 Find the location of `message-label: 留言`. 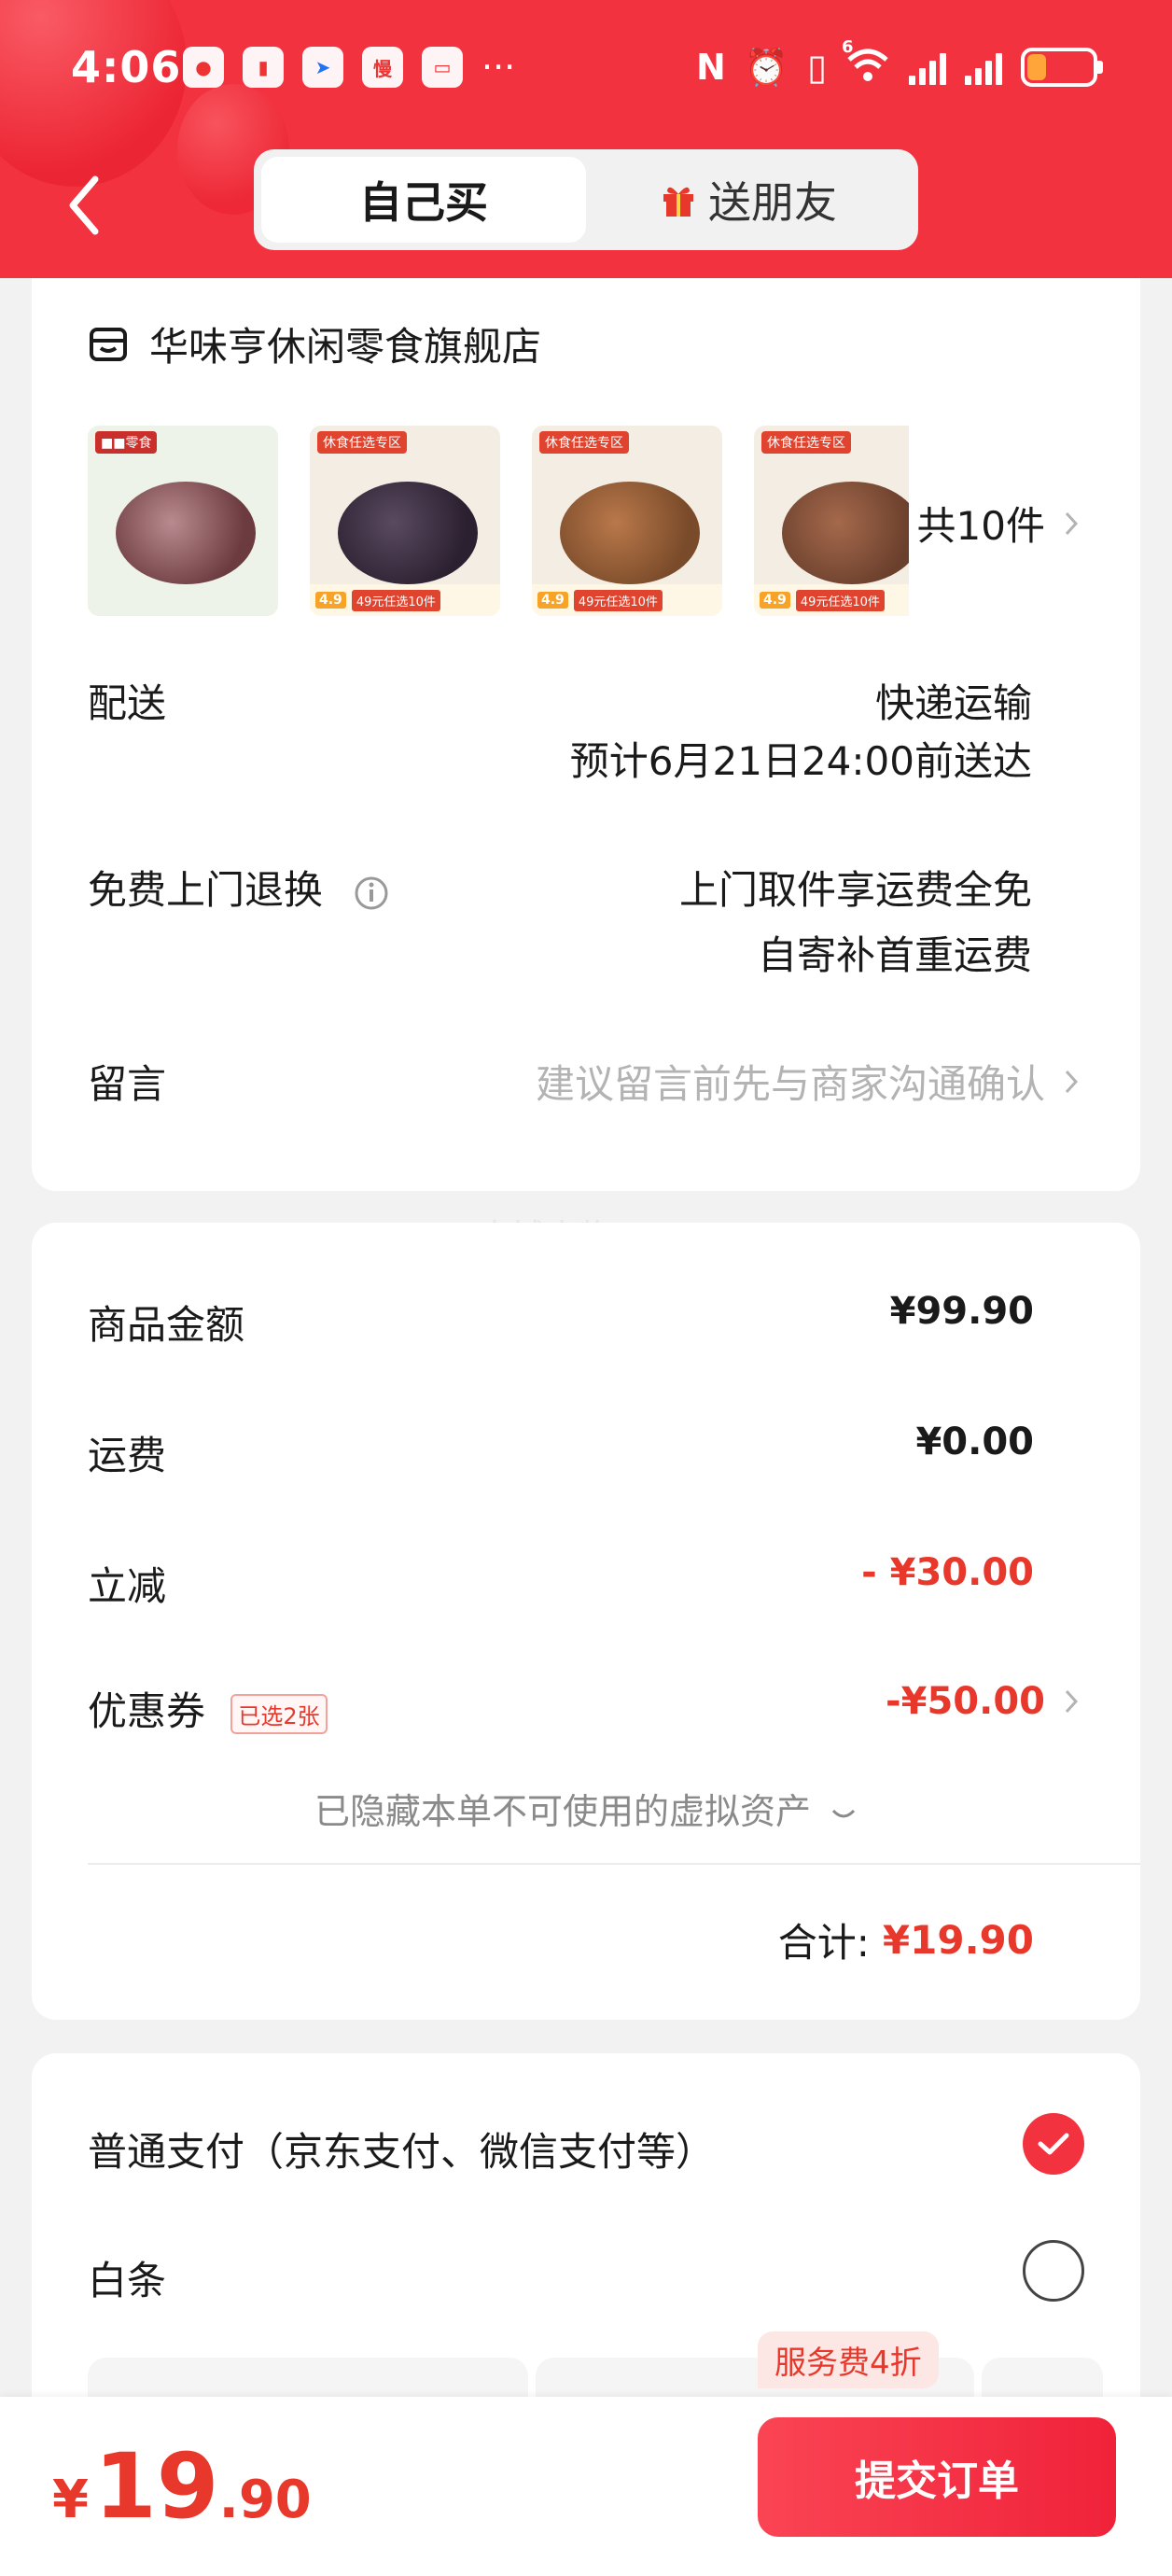

message-label: 留言 is located at coordinates (127, 1084).